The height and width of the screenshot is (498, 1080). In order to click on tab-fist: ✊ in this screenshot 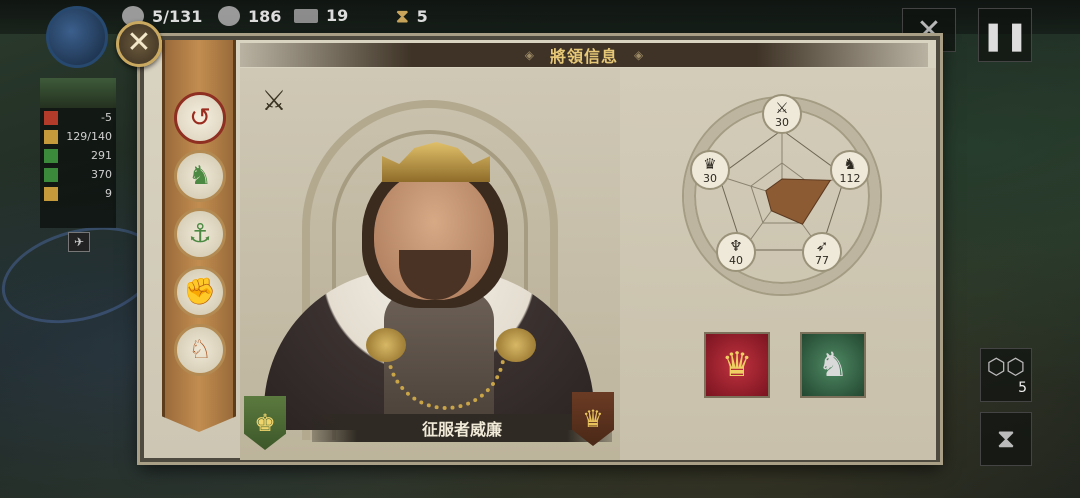, I will do `click(200, 292)`.